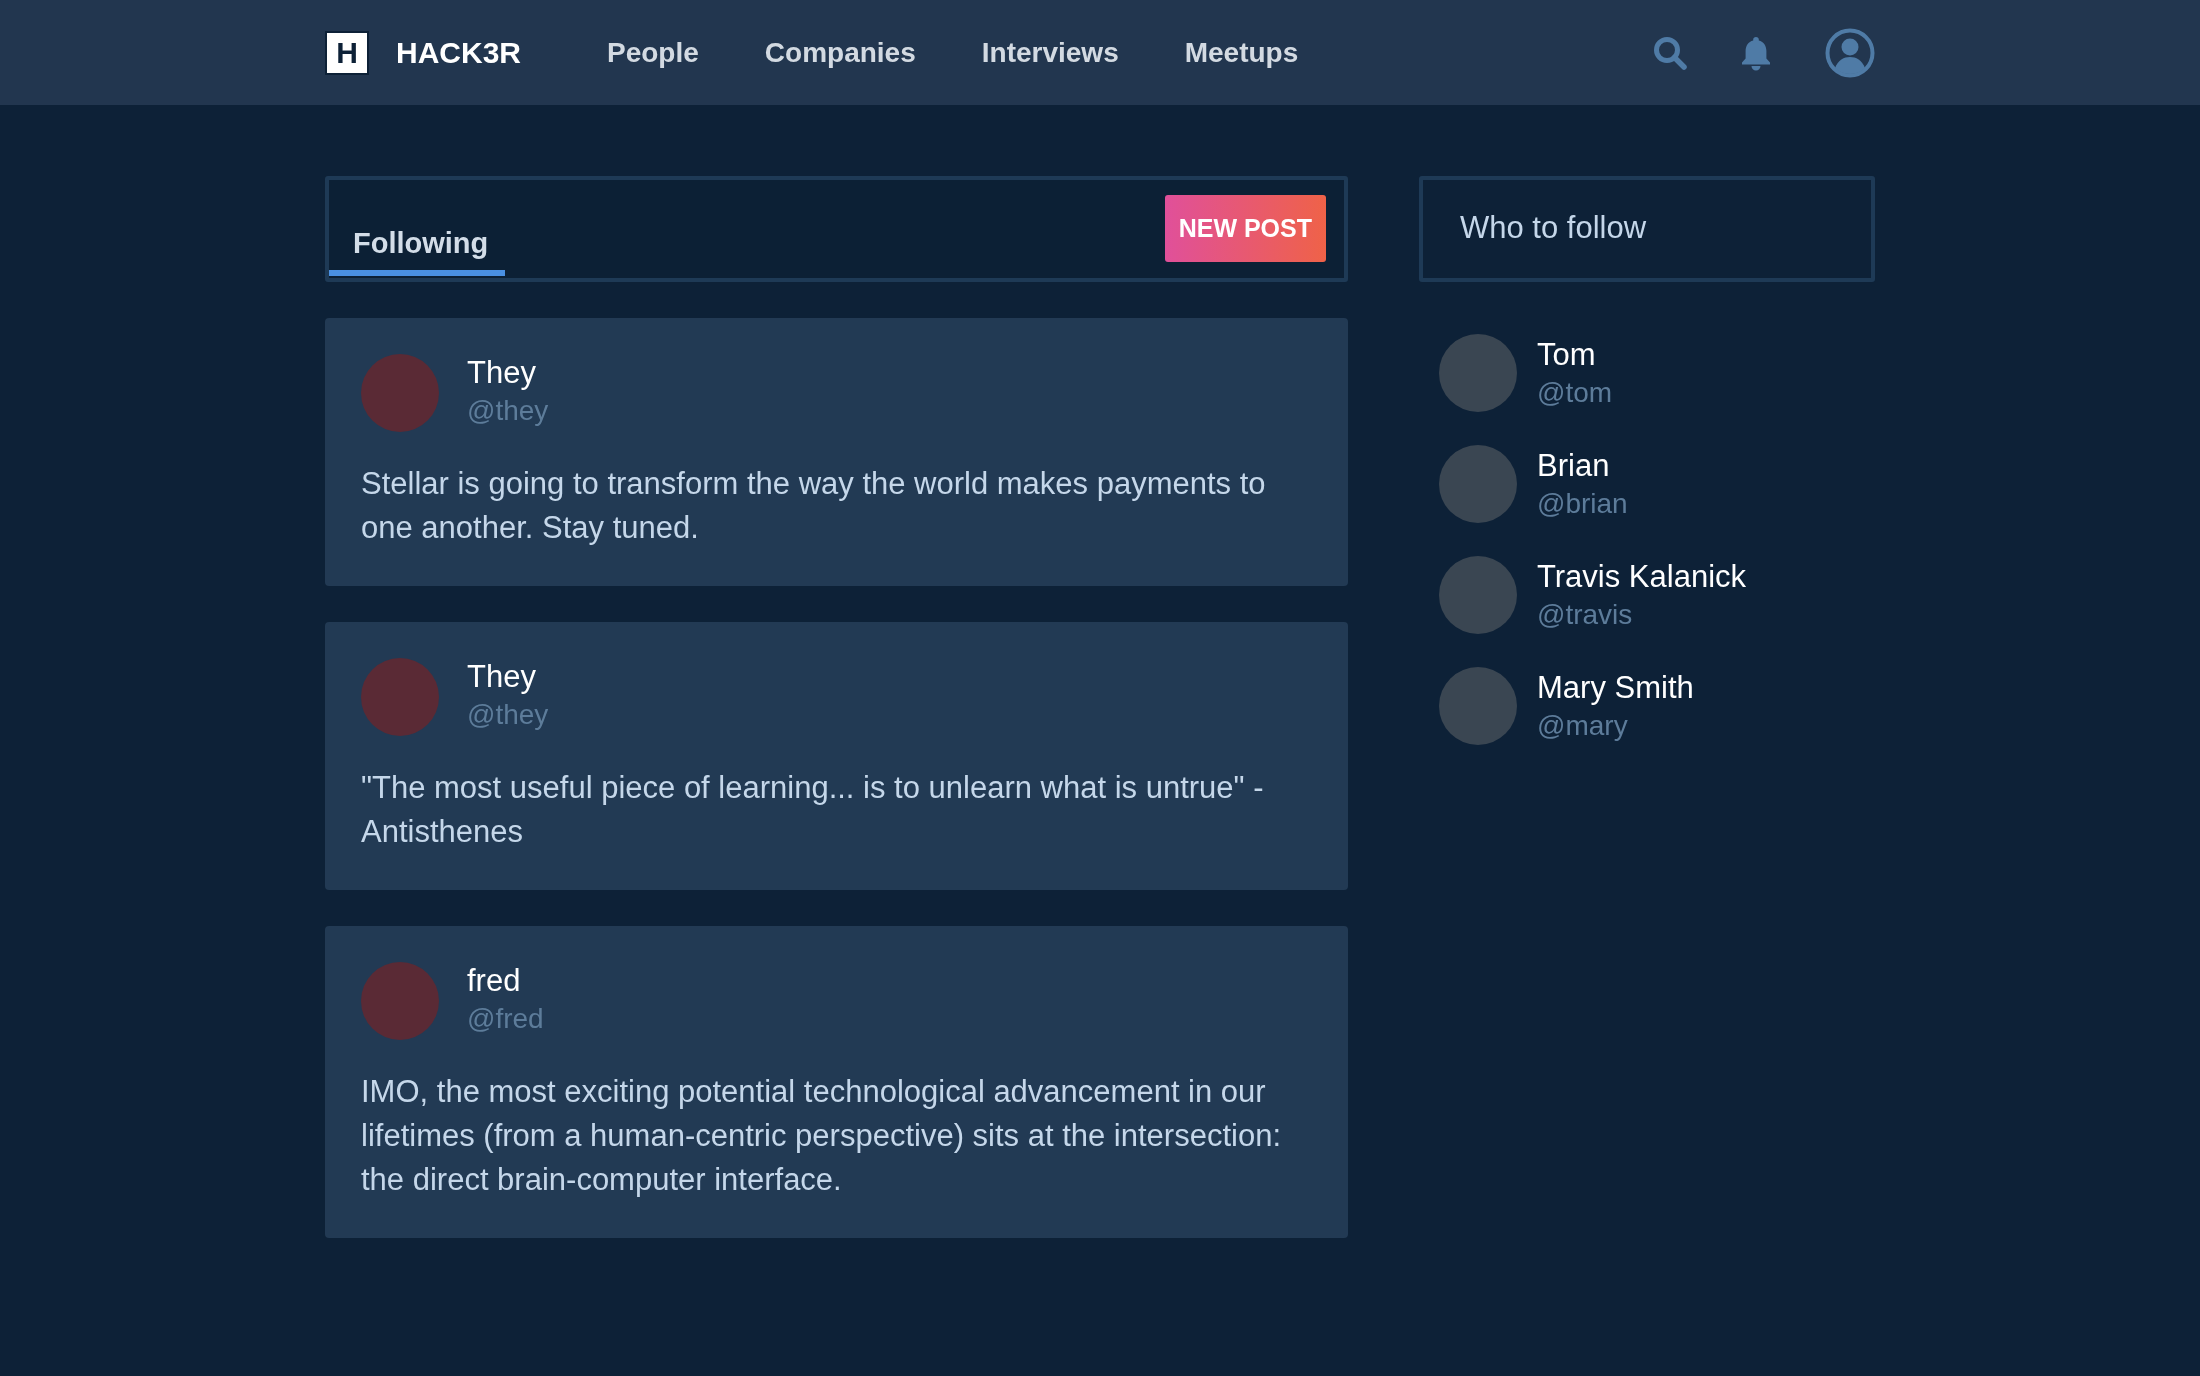  What do you see at coordinates (840, 52) in the screenshot?
I see `nav-link: Companies` at bounding box center [840, 52].